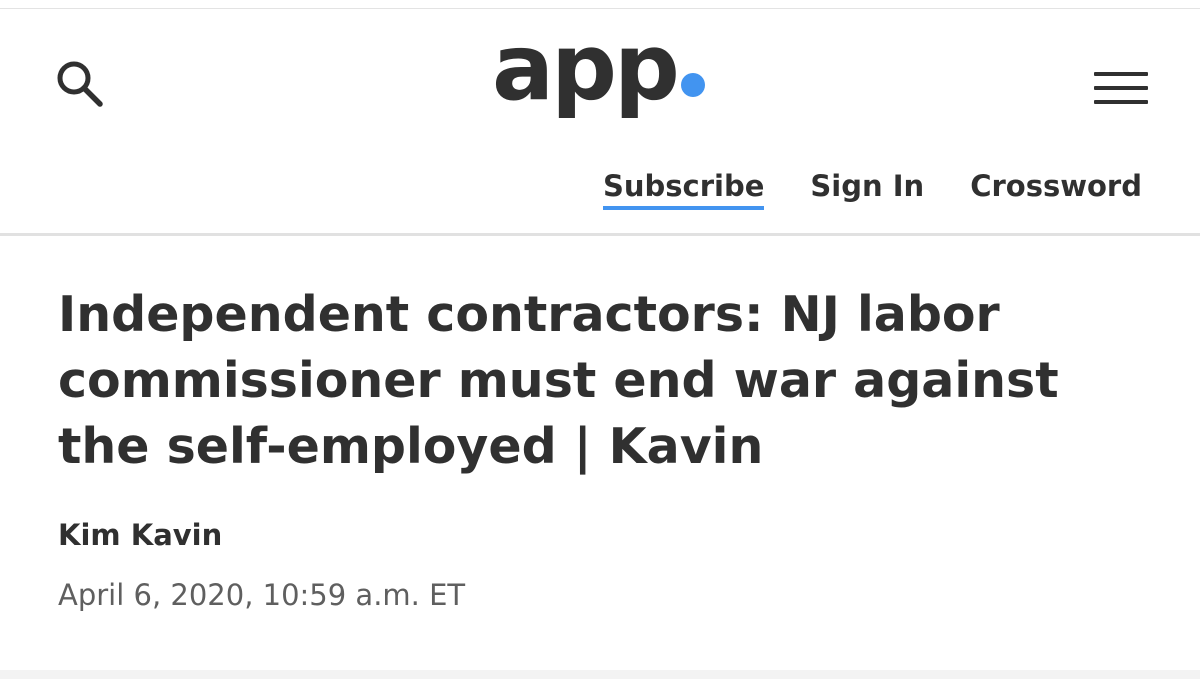 This screenshot has height=679, width=1200. Describe the element at coordinates (684, 188) in the screenshot. I see `subscribe-link: Subscribe` at that location.